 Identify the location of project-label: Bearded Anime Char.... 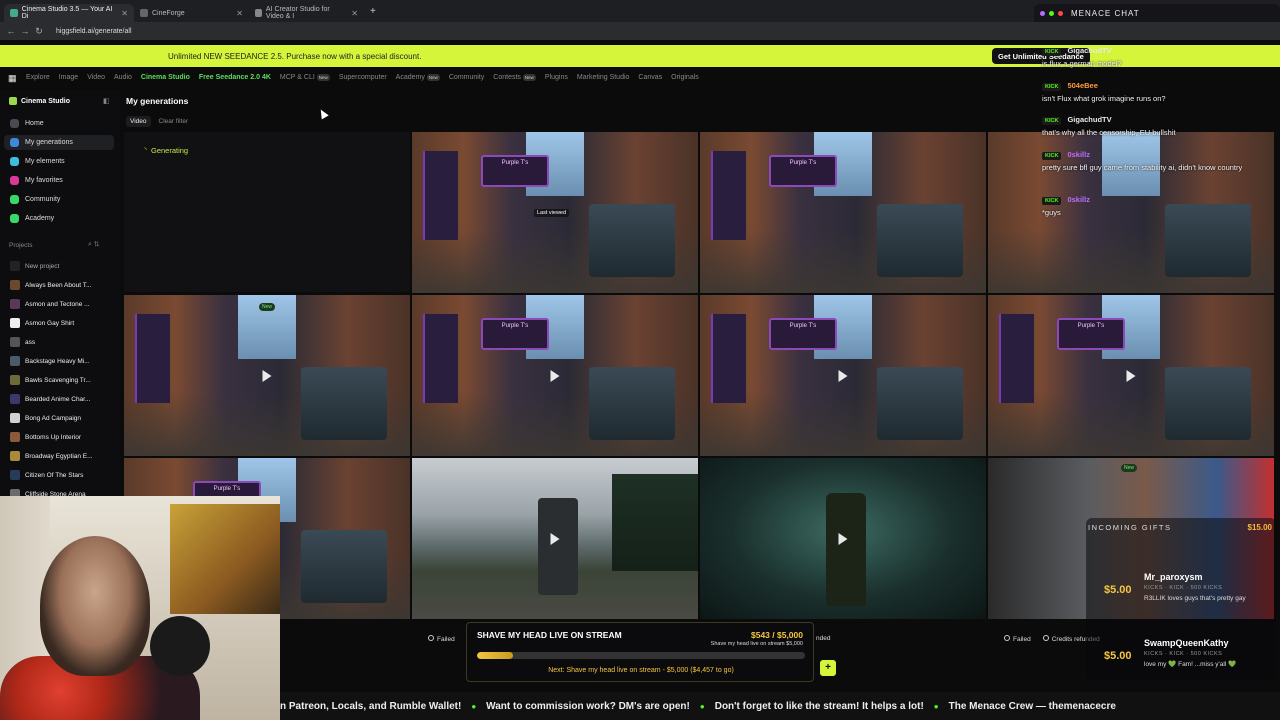
(58, 399).